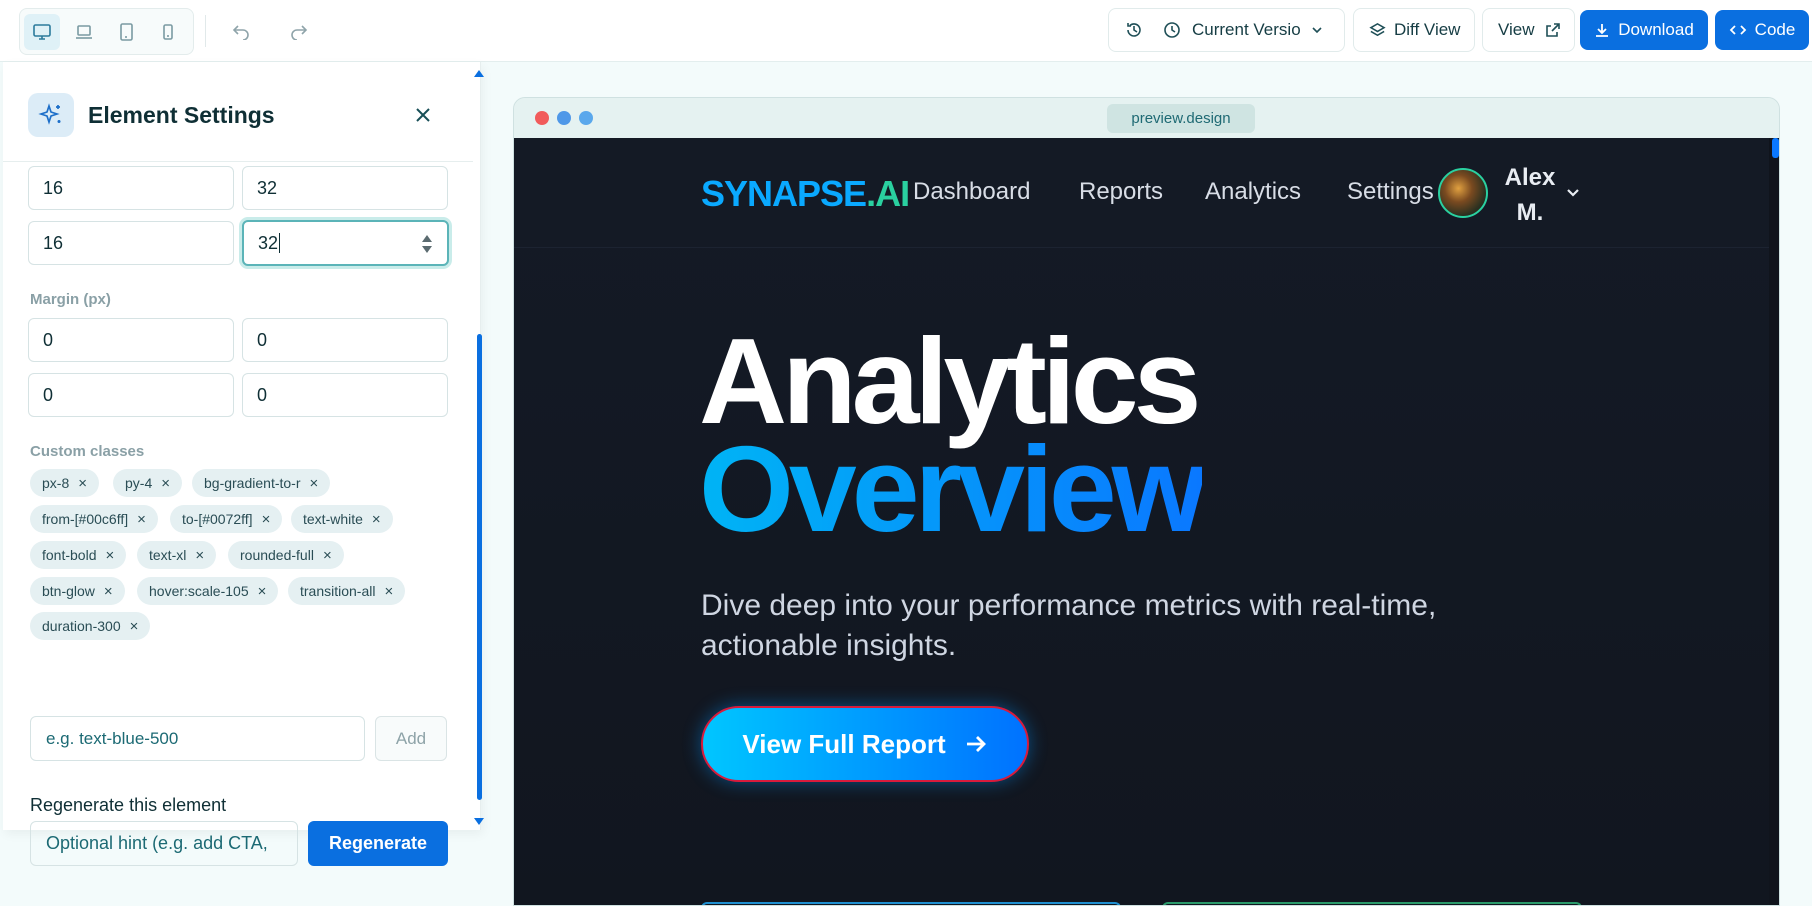 The image size is (1812, 906). I want to click on class-tag: hover:scale-105 ×, so click(208, 591).